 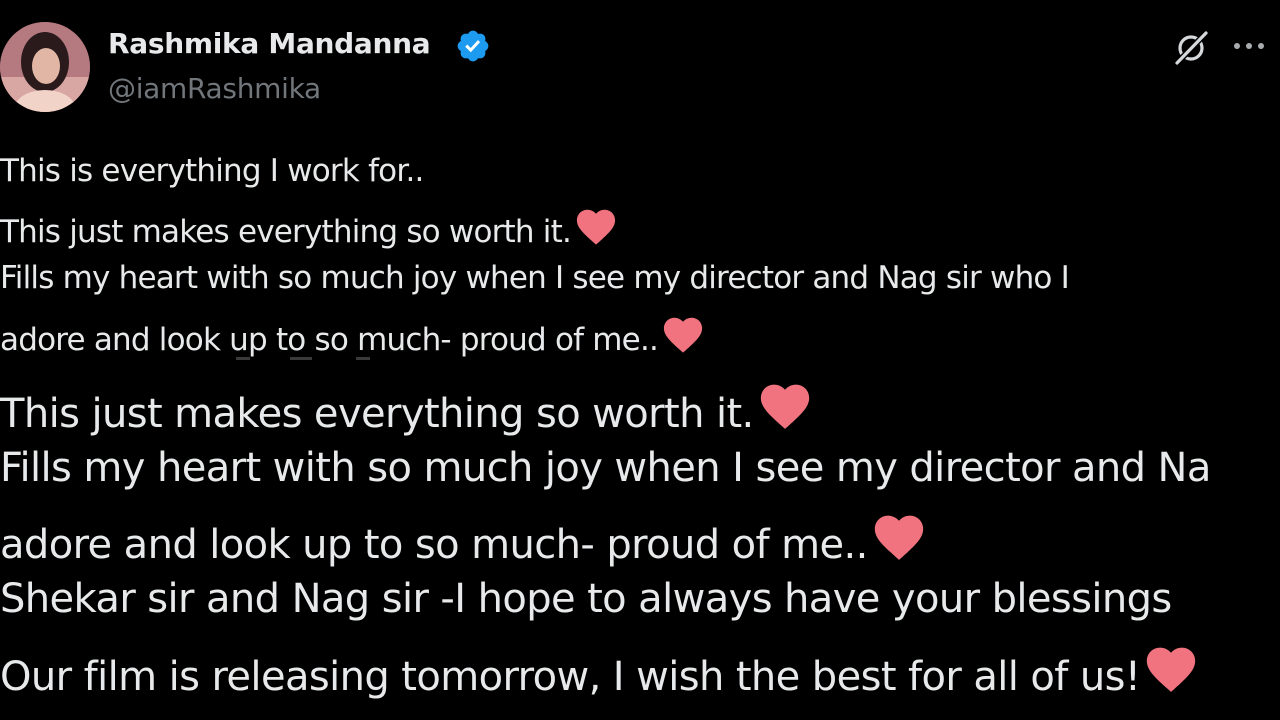 I want to click on verified-badge-icon, so click(x=473, y=46).